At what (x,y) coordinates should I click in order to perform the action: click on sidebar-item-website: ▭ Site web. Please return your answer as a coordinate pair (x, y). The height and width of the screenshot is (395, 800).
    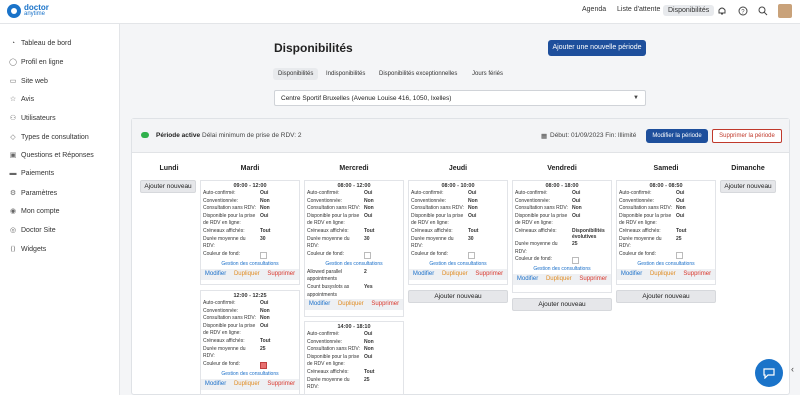
    Looking at the image, I should click on (28, 81).